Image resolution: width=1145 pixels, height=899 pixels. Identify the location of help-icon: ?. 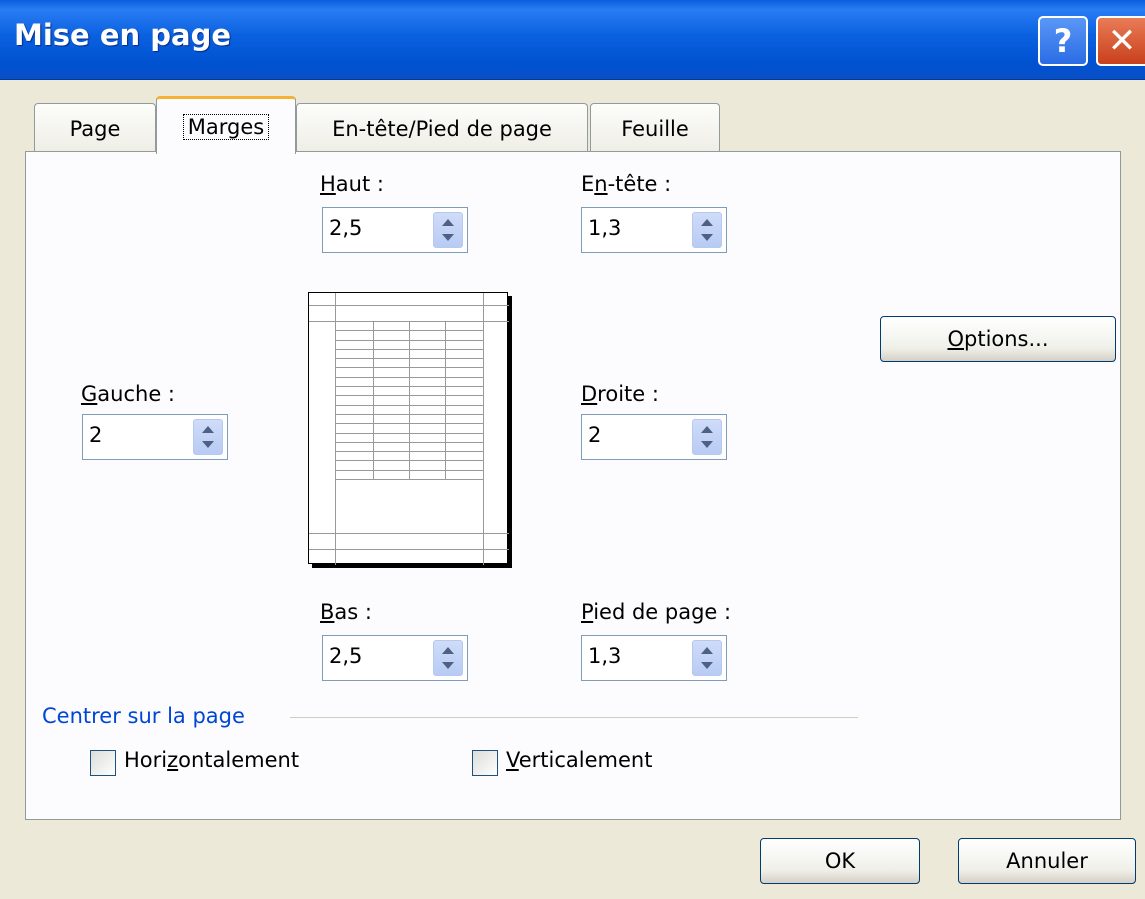
(1063, 41).